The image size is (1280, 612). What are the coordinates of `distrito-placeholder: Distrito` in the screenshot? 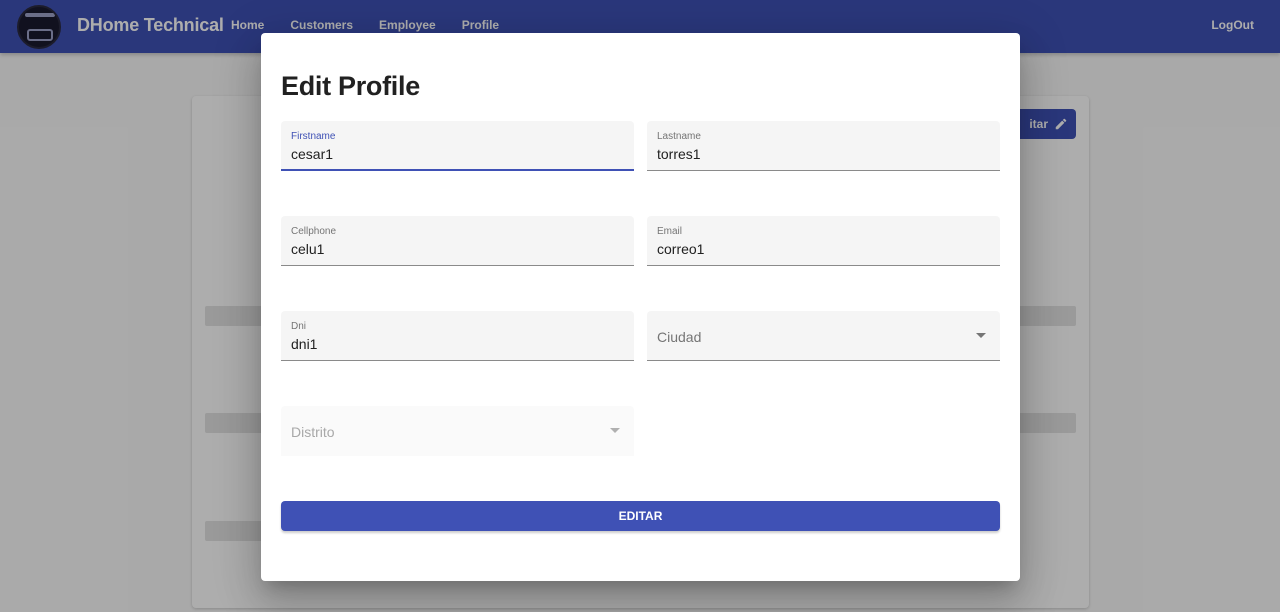 It's located at (313, 432).